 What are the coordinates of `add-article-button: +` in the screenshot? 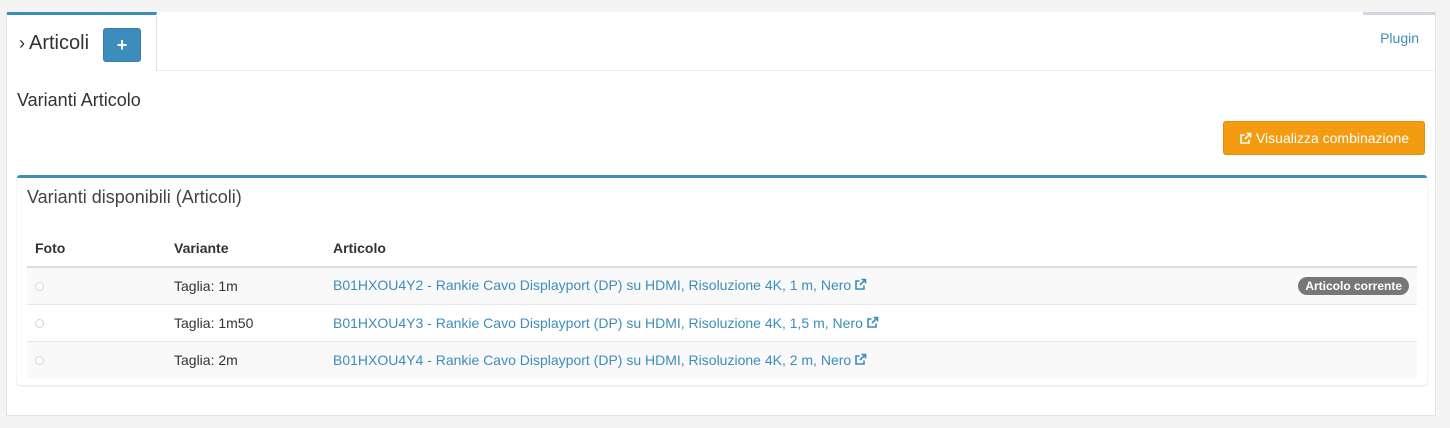 It's located at (122, 45).